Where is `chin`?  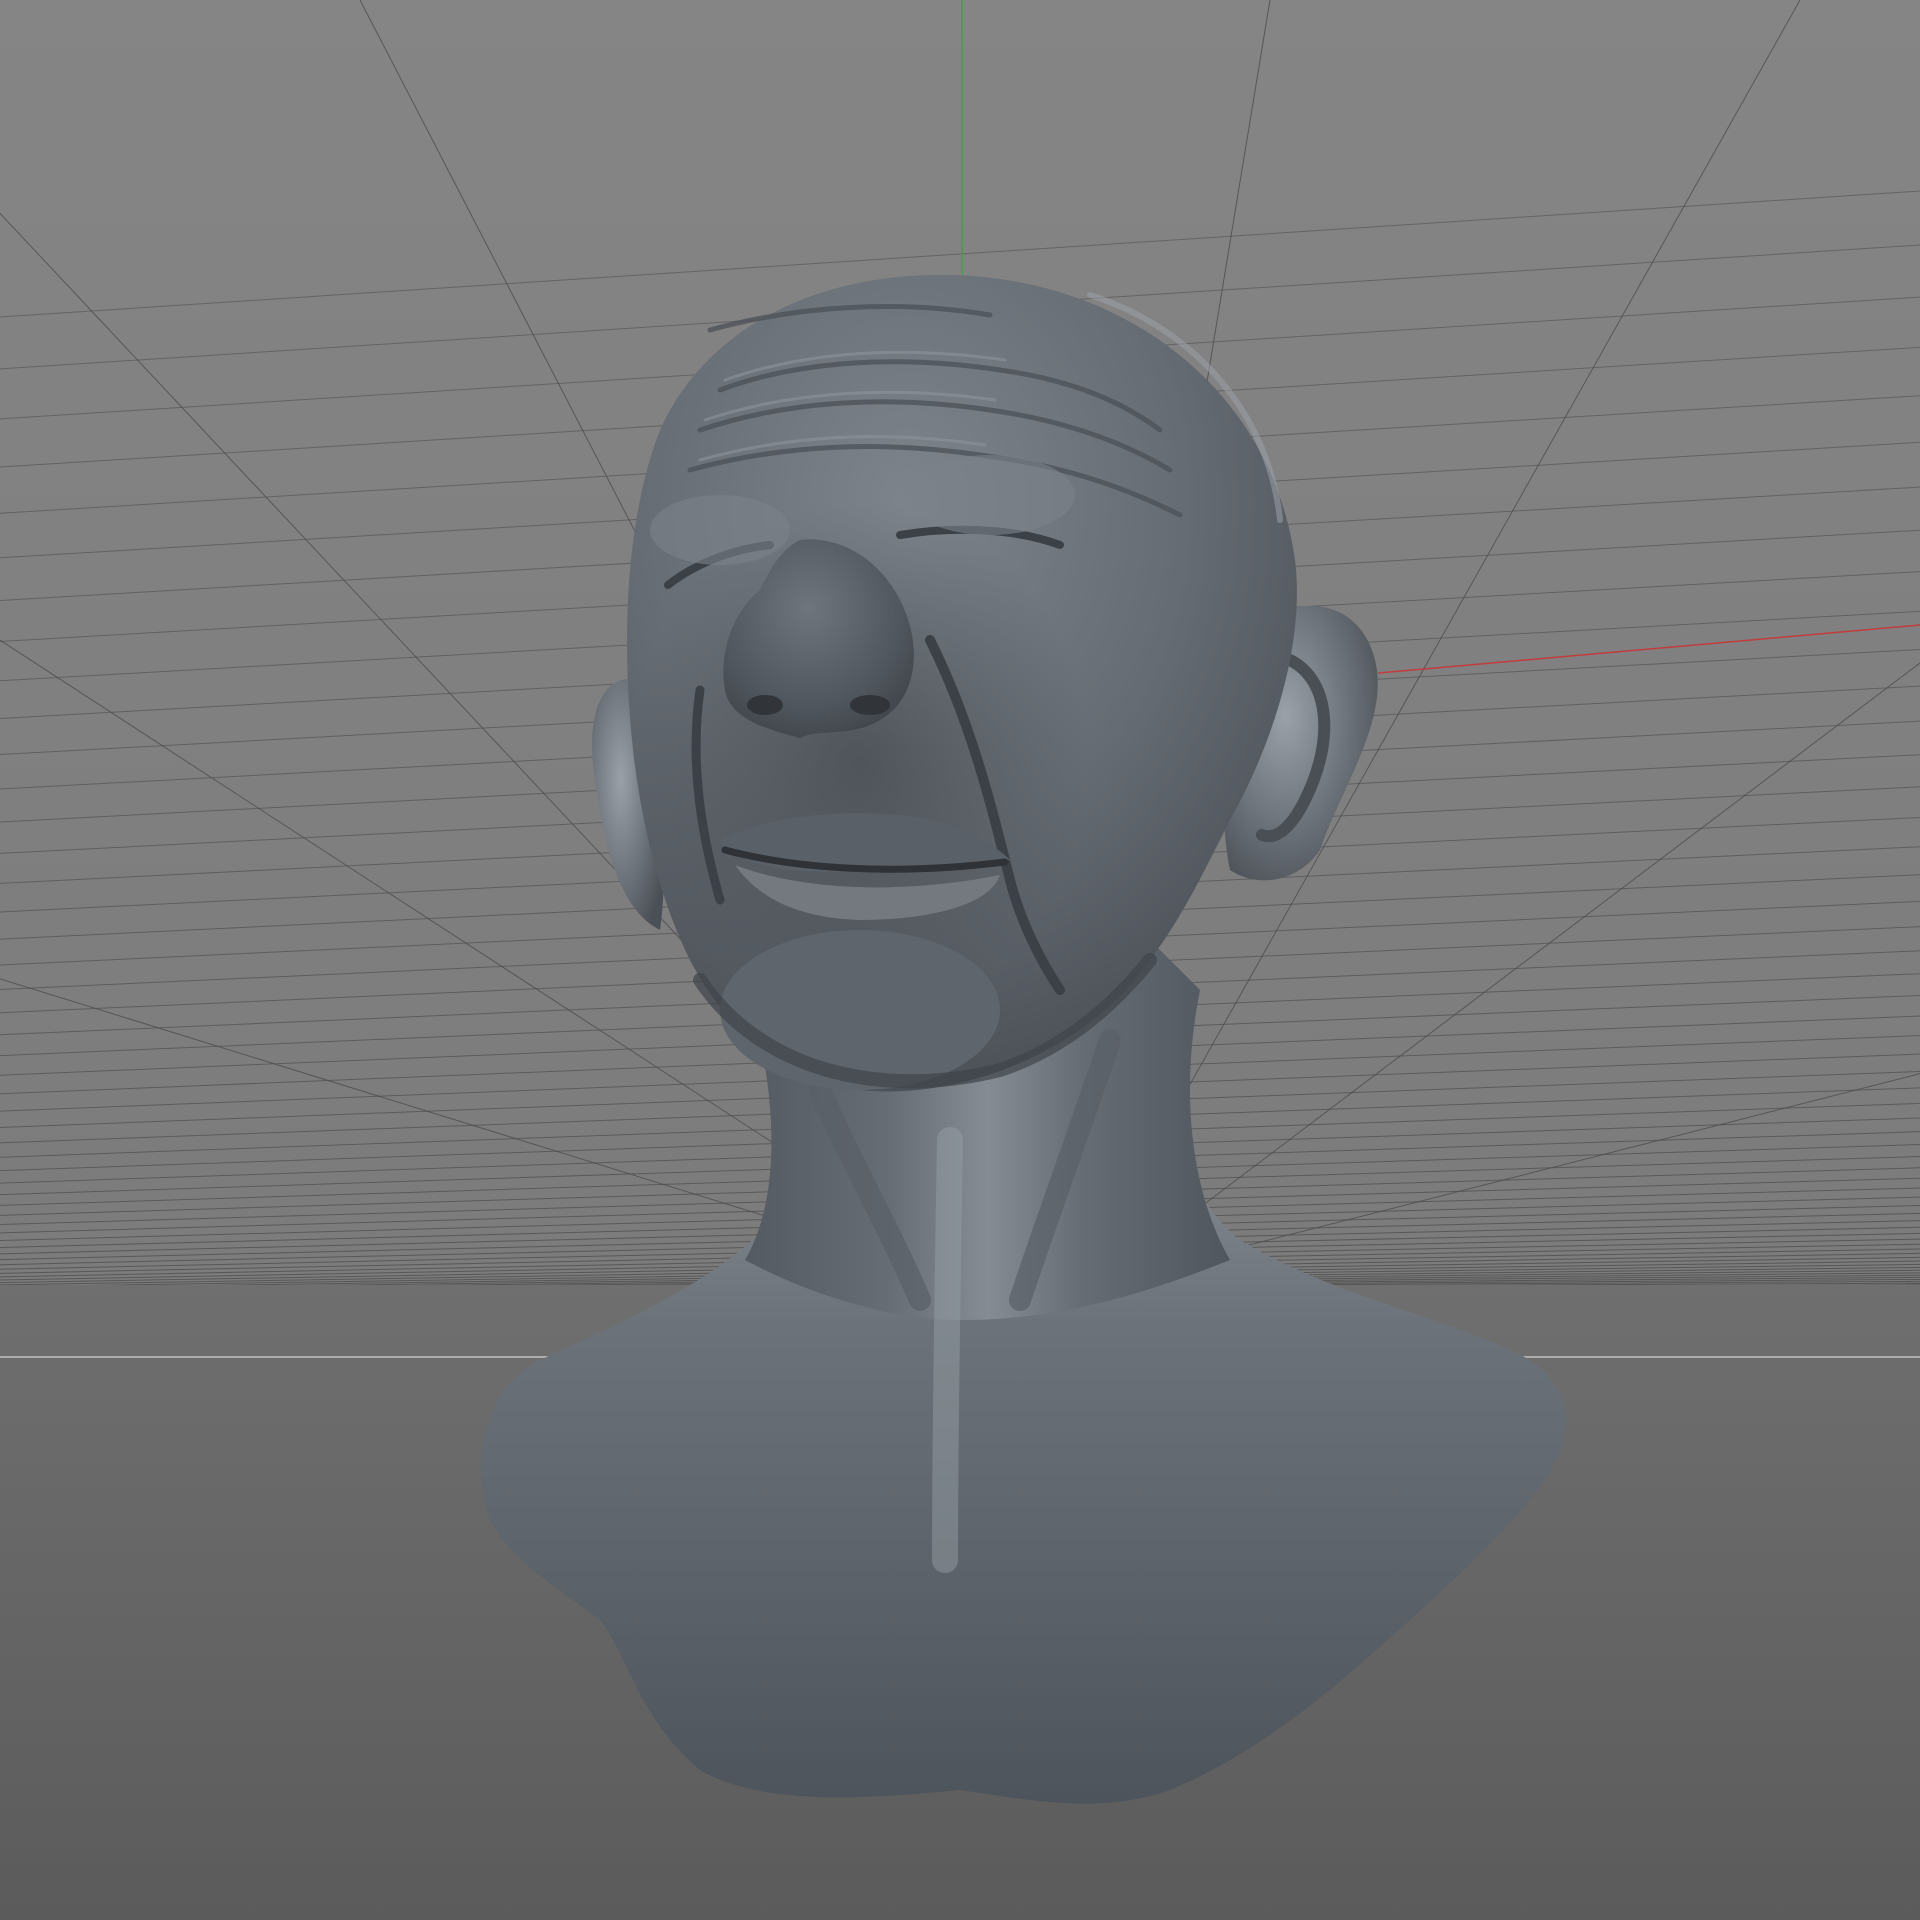
chin is located at coordinates (860, 1010).